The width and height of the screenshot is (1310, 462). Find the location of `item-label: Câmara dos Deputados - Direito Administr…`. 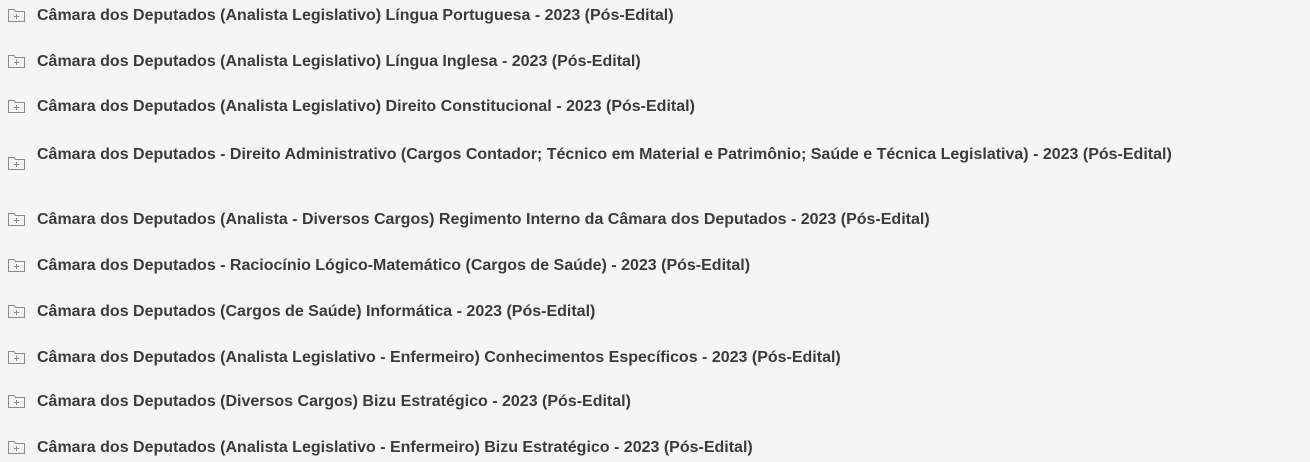

item-label: Câmara dos Deputados - Direito Administr… is located at coordinates (604, 154).